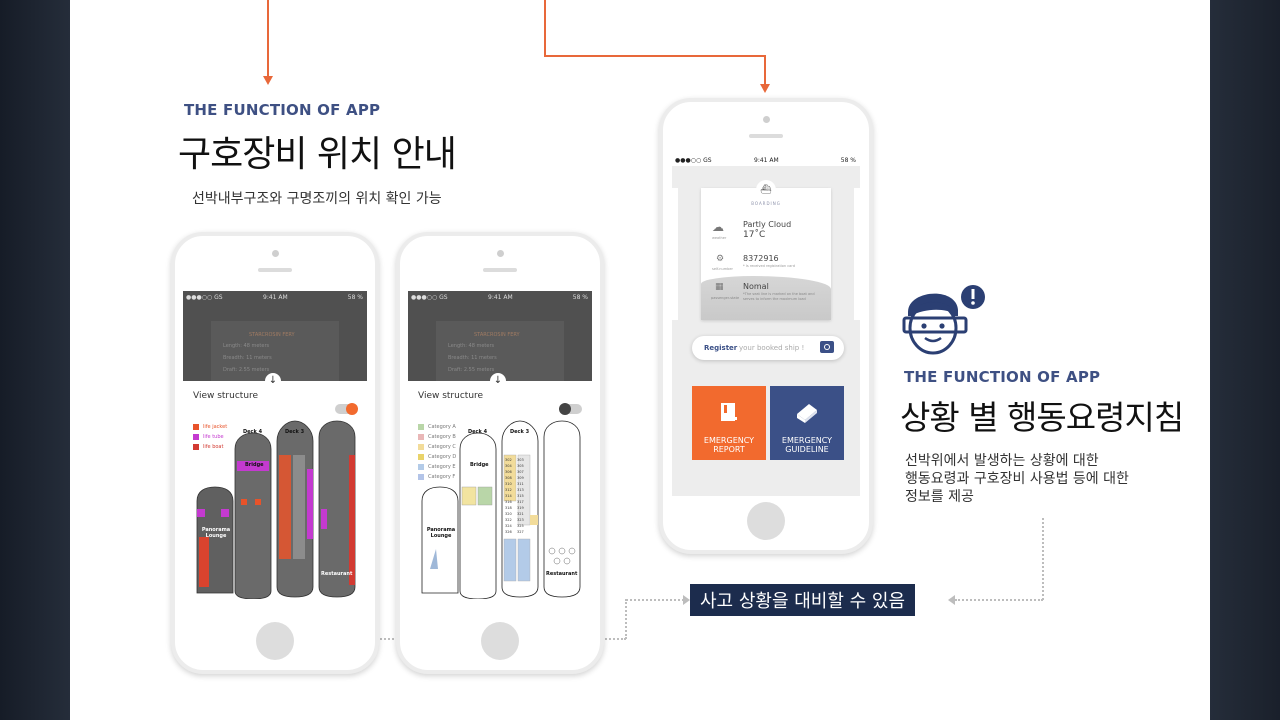  What do you see at coordinates (725, 298) in the screenshot?
I see `passenger-caption: passenger-state` at bounding box center [725, 298].